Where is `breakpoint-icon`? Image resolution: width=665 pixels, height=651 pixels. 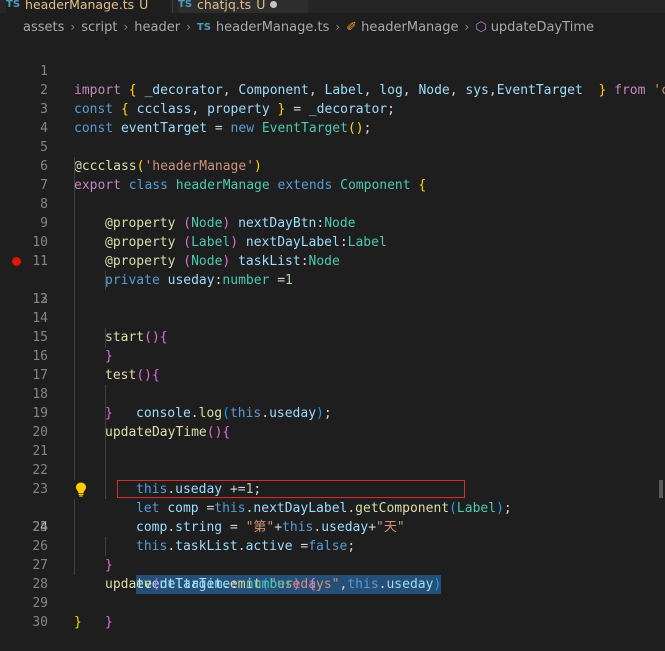 breakpoint-icon is located at coordinates (16, 261).